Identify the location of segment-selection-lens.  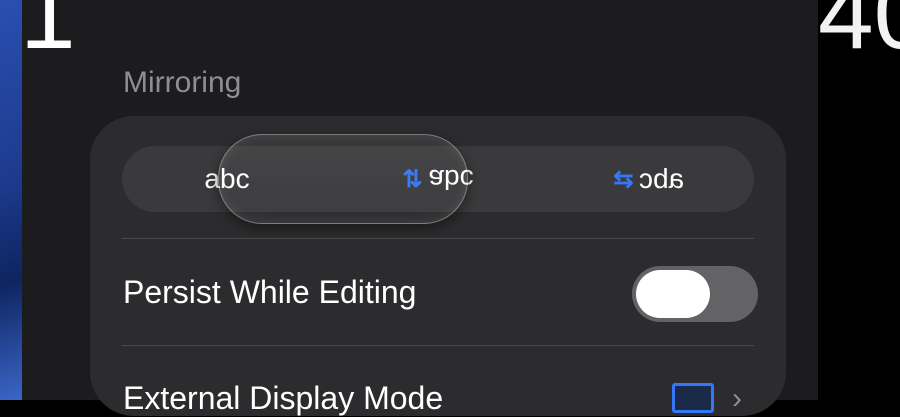
(343, 179).